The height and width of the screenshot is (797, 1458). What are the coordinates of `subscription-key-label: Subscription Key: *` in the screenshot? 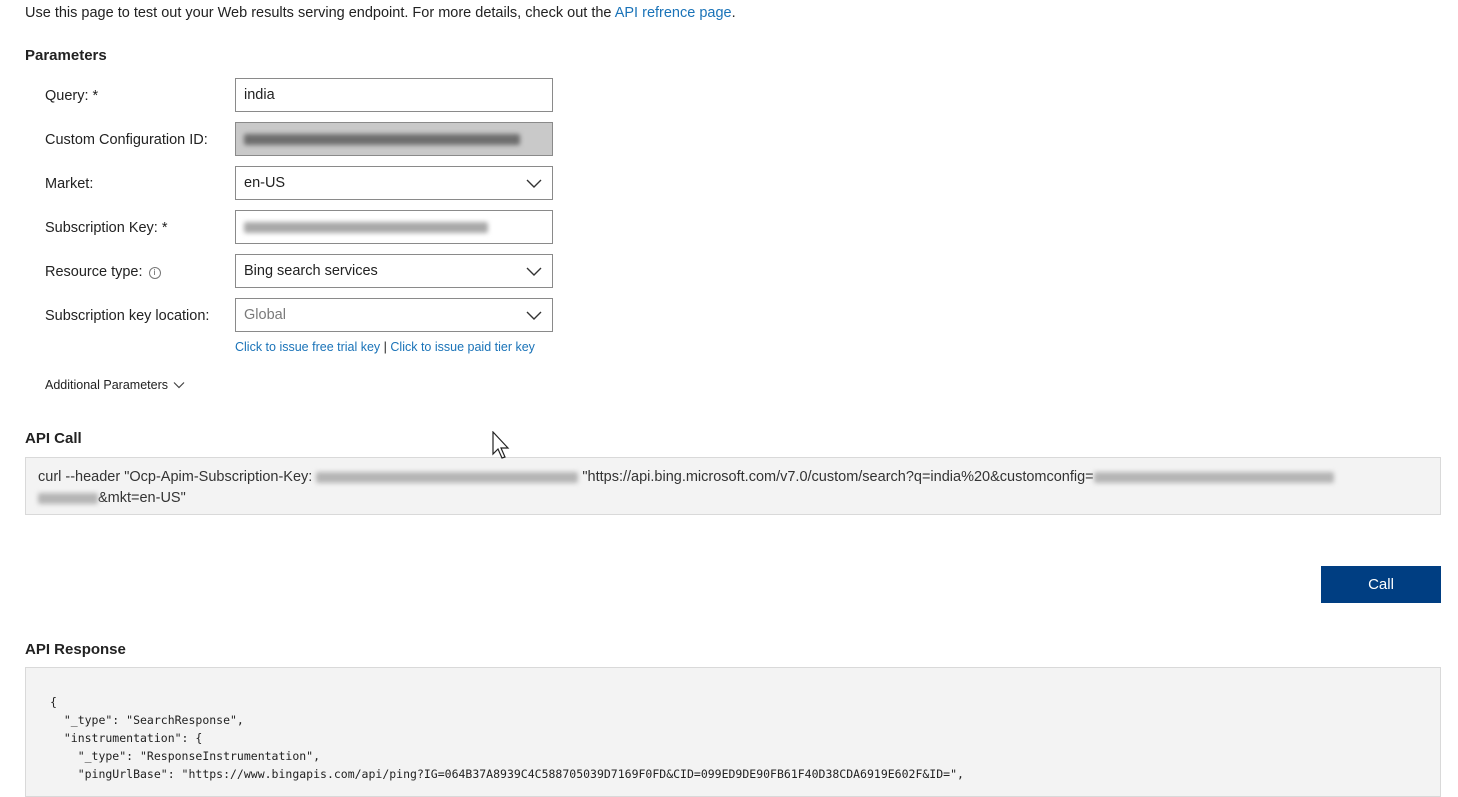 It's located at (106, 228).